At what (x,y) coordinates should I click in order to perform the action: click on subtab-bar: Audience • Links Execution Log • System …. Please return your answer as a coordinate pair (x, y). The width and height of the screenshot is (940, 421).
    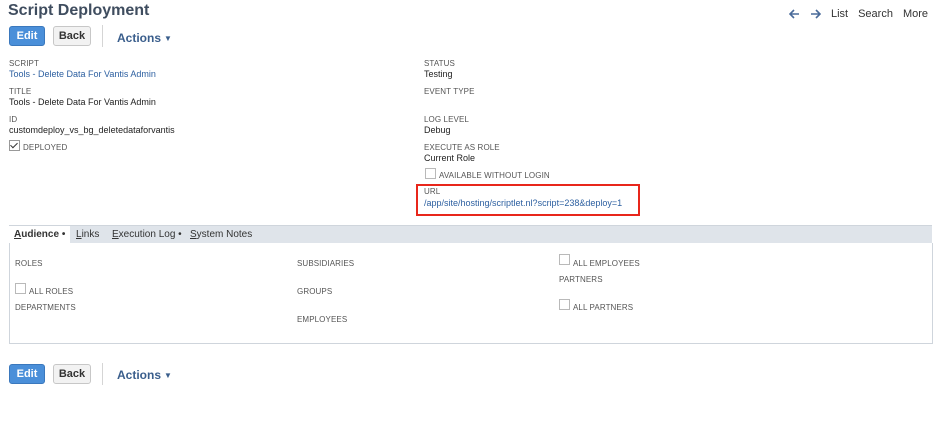
    Looking at the image, I should click on (470, 234).